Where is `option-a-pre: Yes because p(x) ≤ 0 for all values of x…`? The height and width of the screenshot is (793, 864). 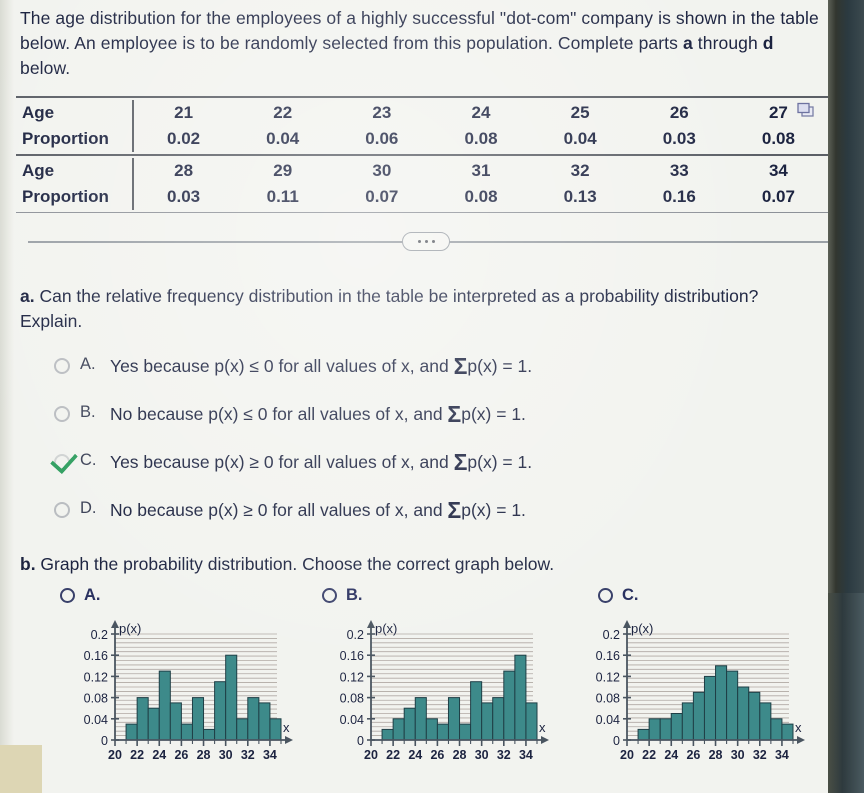 option-a-pre: Yes because p(x) ≤ 0 for all values of x… is located at coordinates (282, 366).